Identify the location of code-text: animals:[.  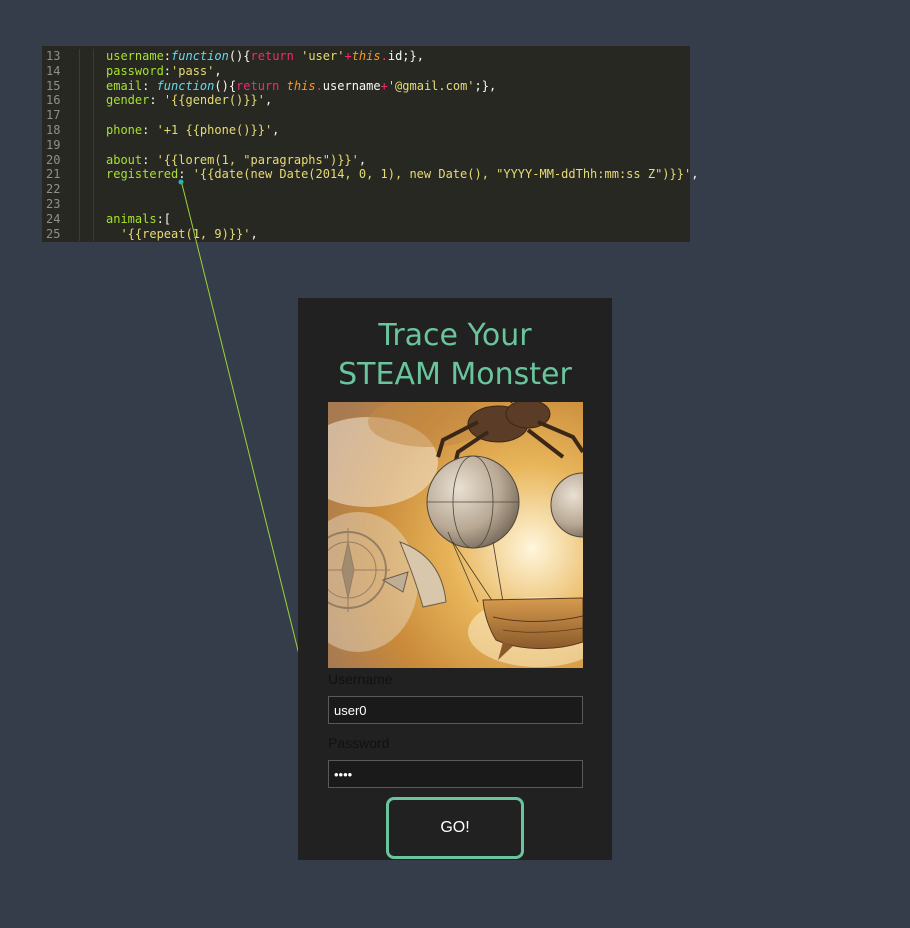
(138, 219).